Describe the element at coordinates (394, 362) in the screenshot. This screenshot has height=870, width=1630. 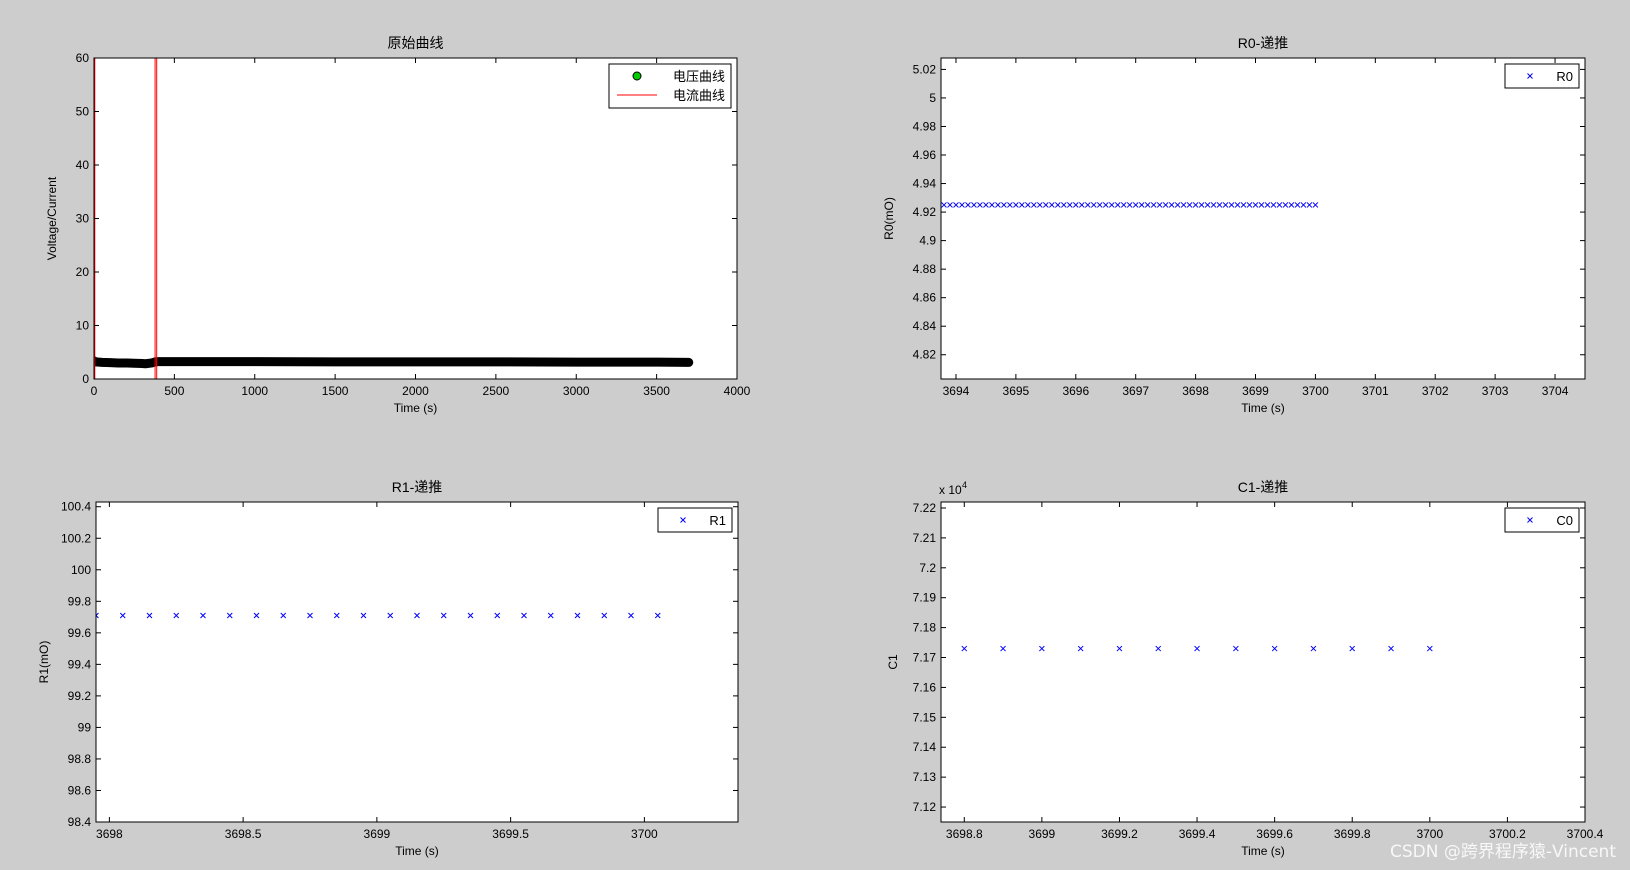
I see `voltage-trace` at that location.